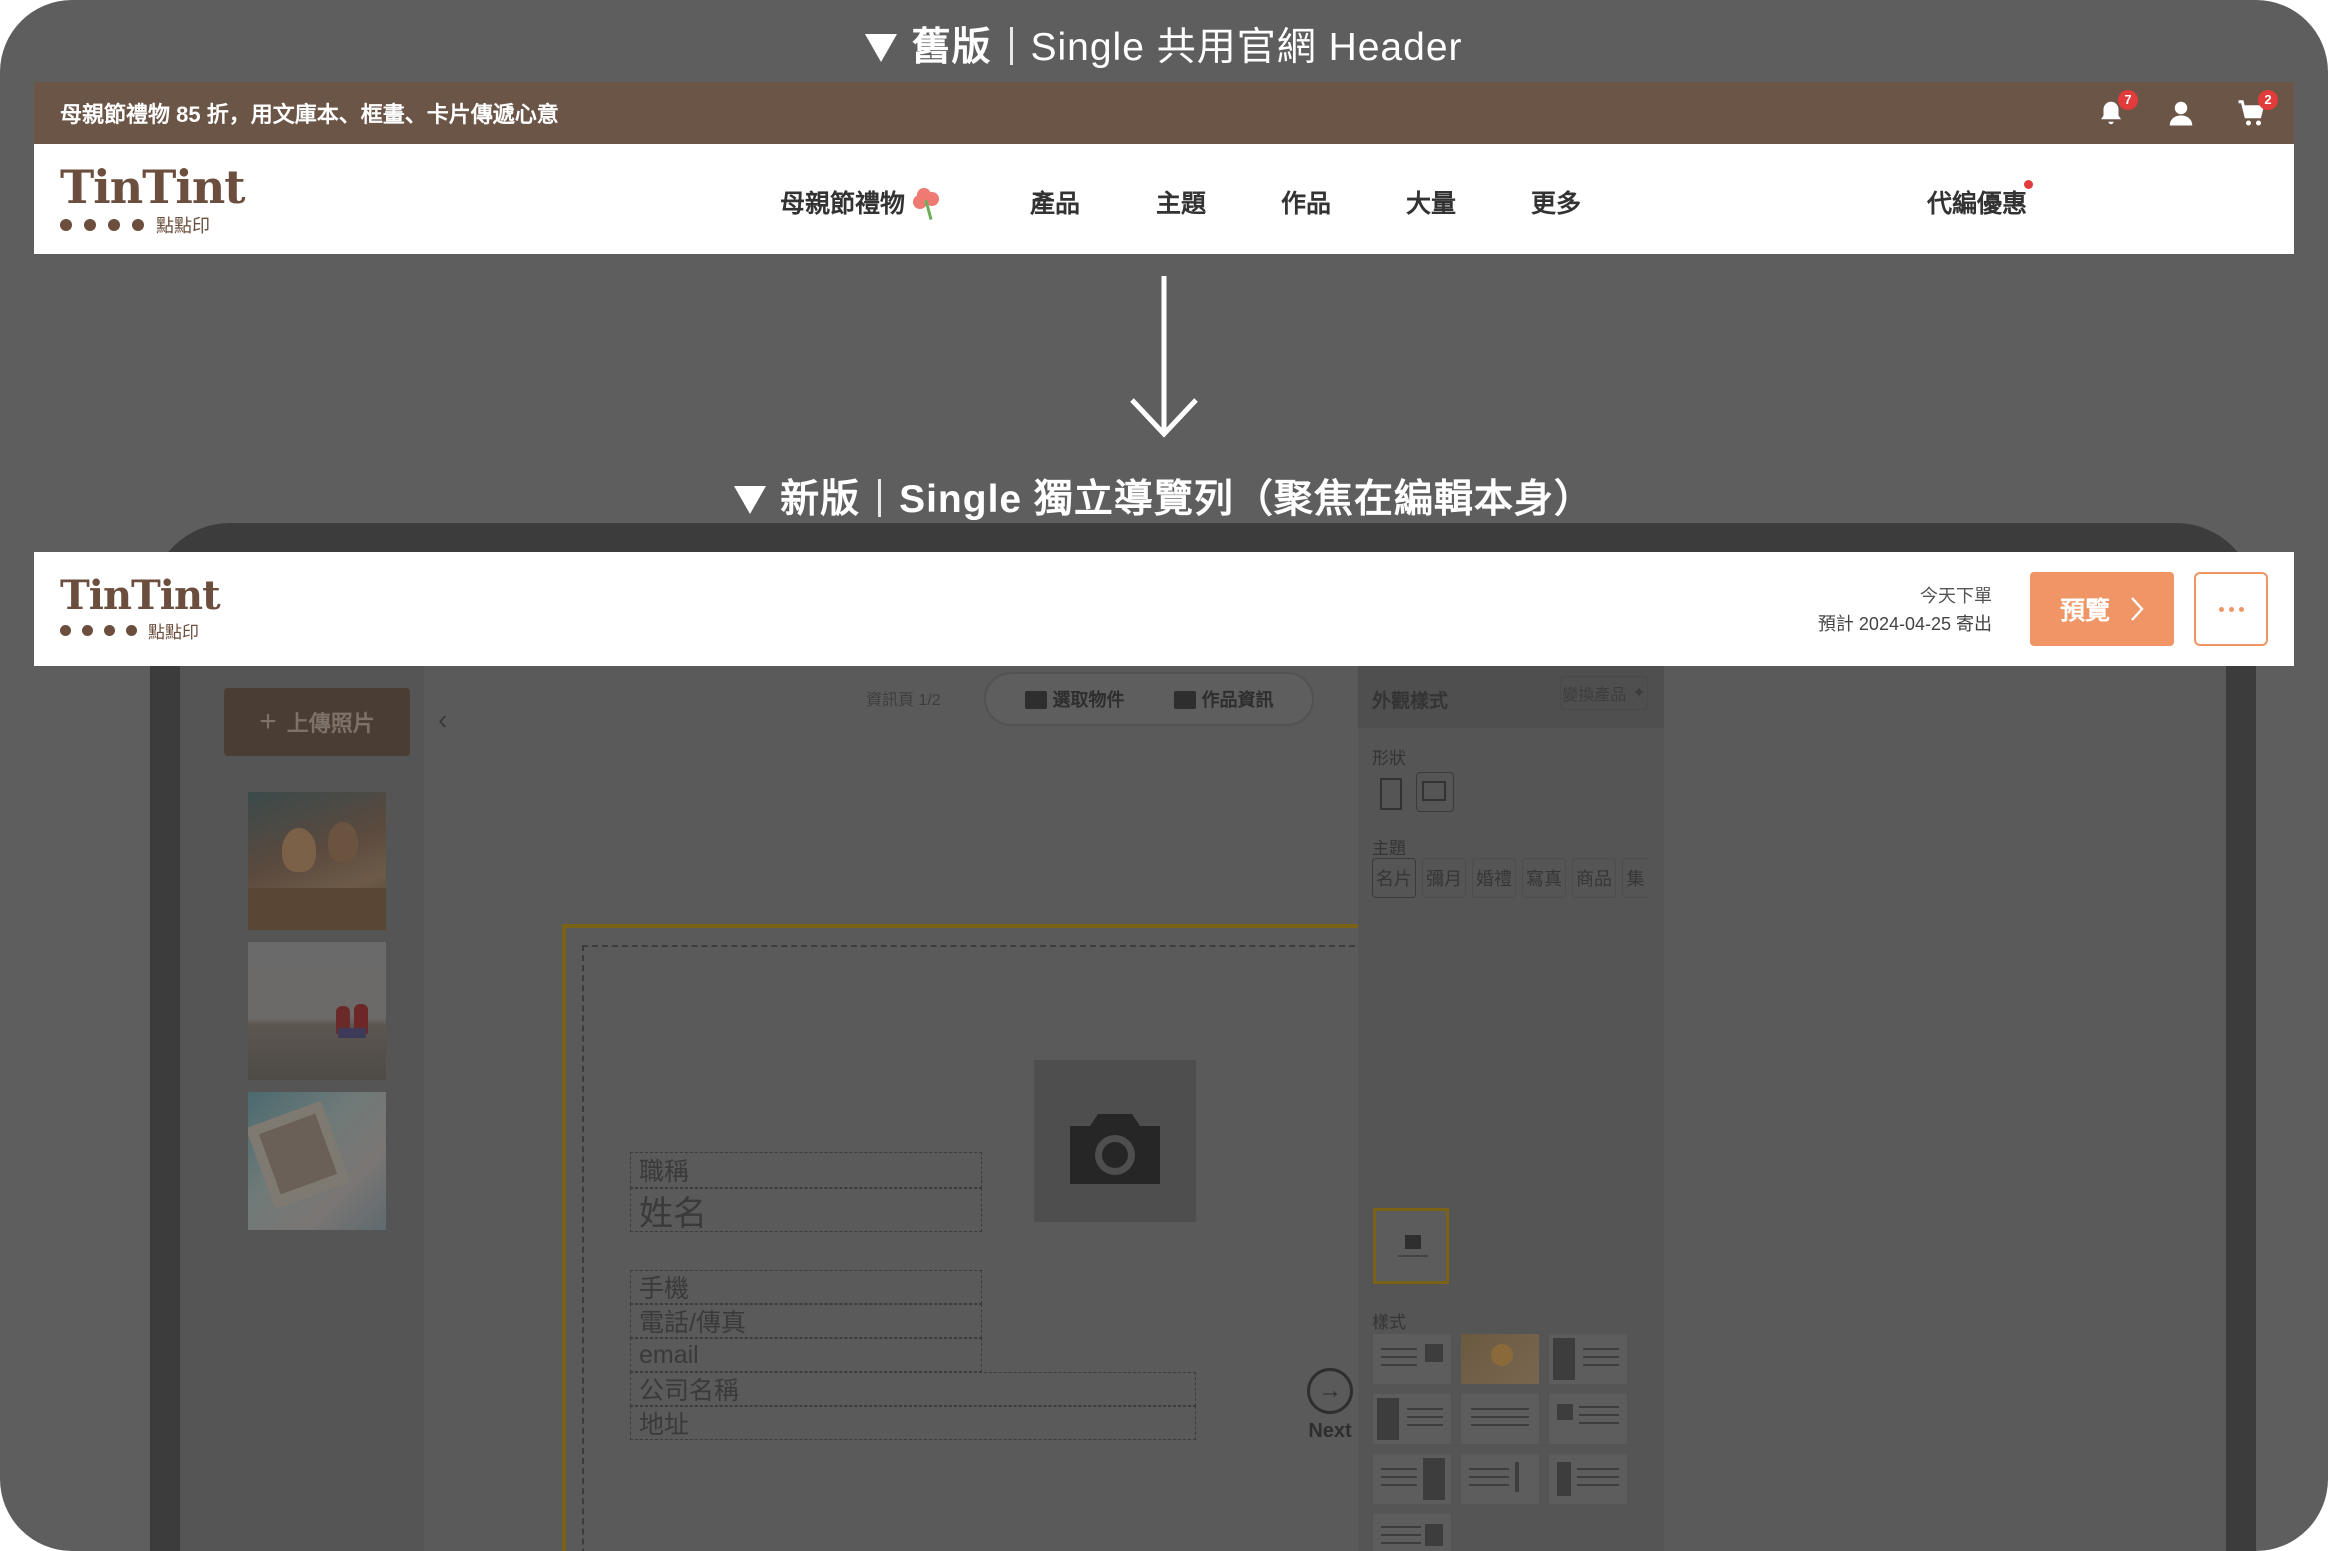 The height and width of the screenshot is (1551, 2328). What do you see at coordinates (806, 1321) in the screenshot?
I see `card-field-phone: 電話/傳真` at bounding box center [806, 1321].